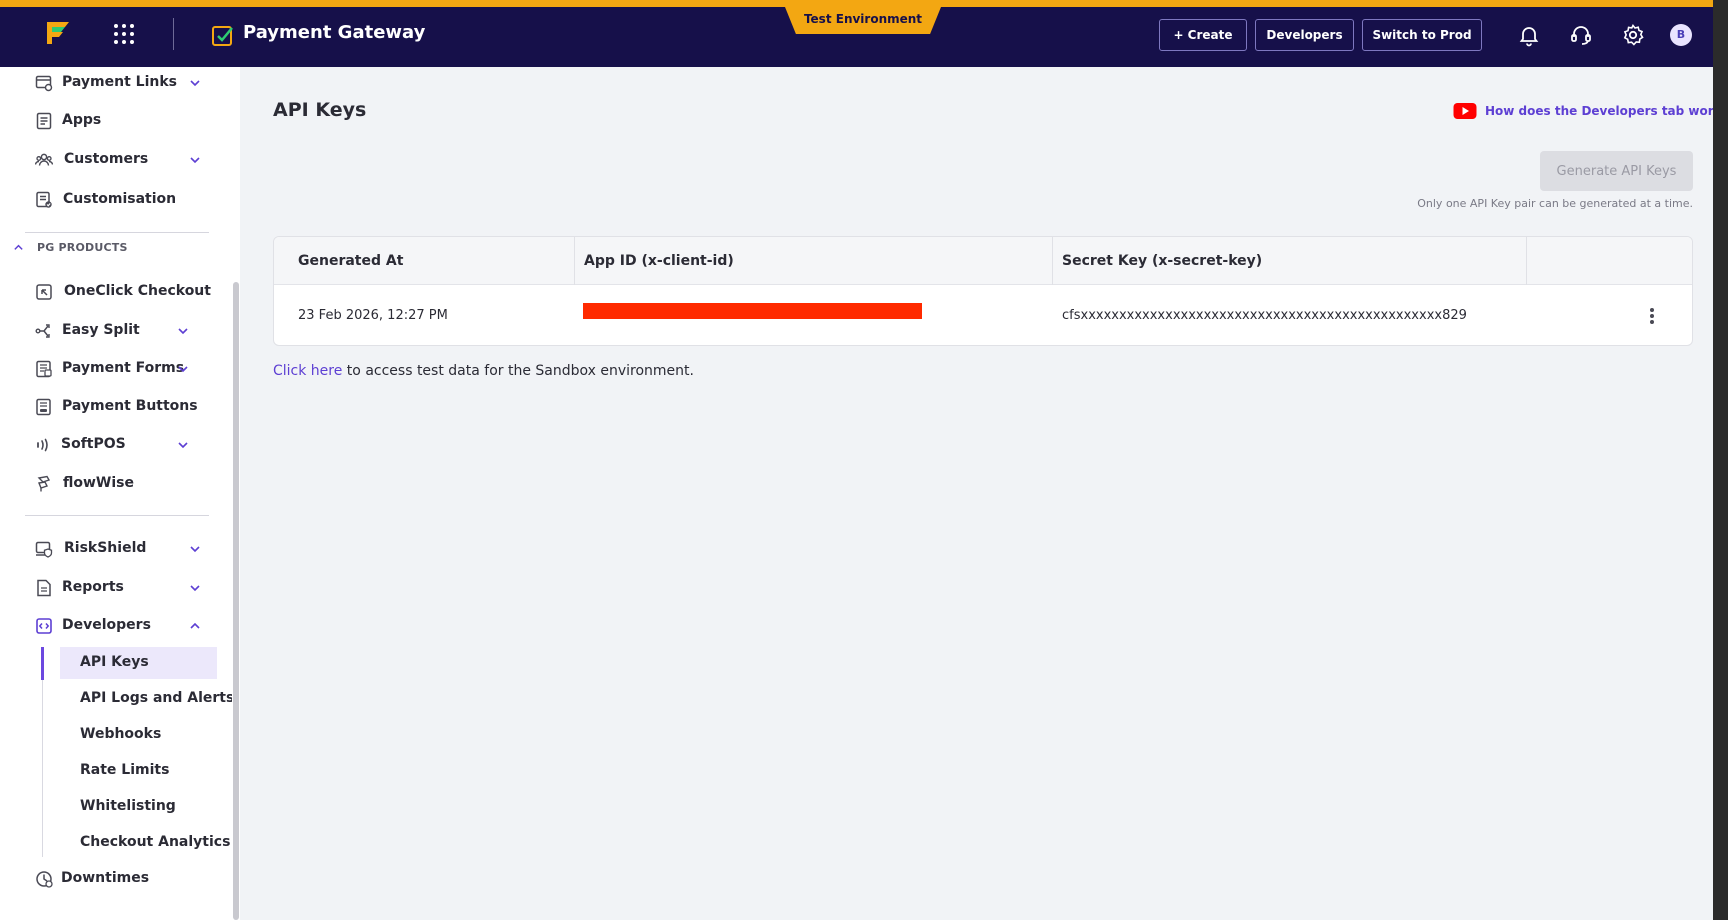  Describe the element at coordinates (373, 315) in the screenshot. I see `cell-generated-at: 23 Feb 2026, 12:27 PM` at that location.